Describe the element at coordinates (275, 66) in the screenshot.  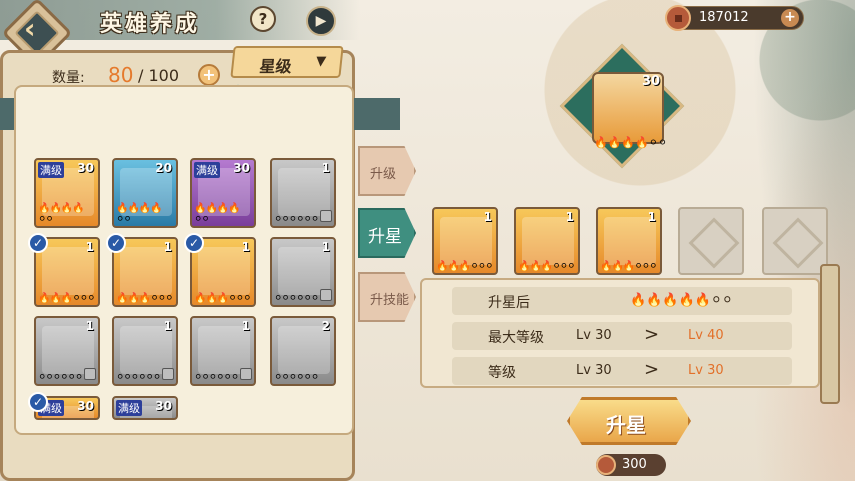
I see `sort-label: 星级` at that location.